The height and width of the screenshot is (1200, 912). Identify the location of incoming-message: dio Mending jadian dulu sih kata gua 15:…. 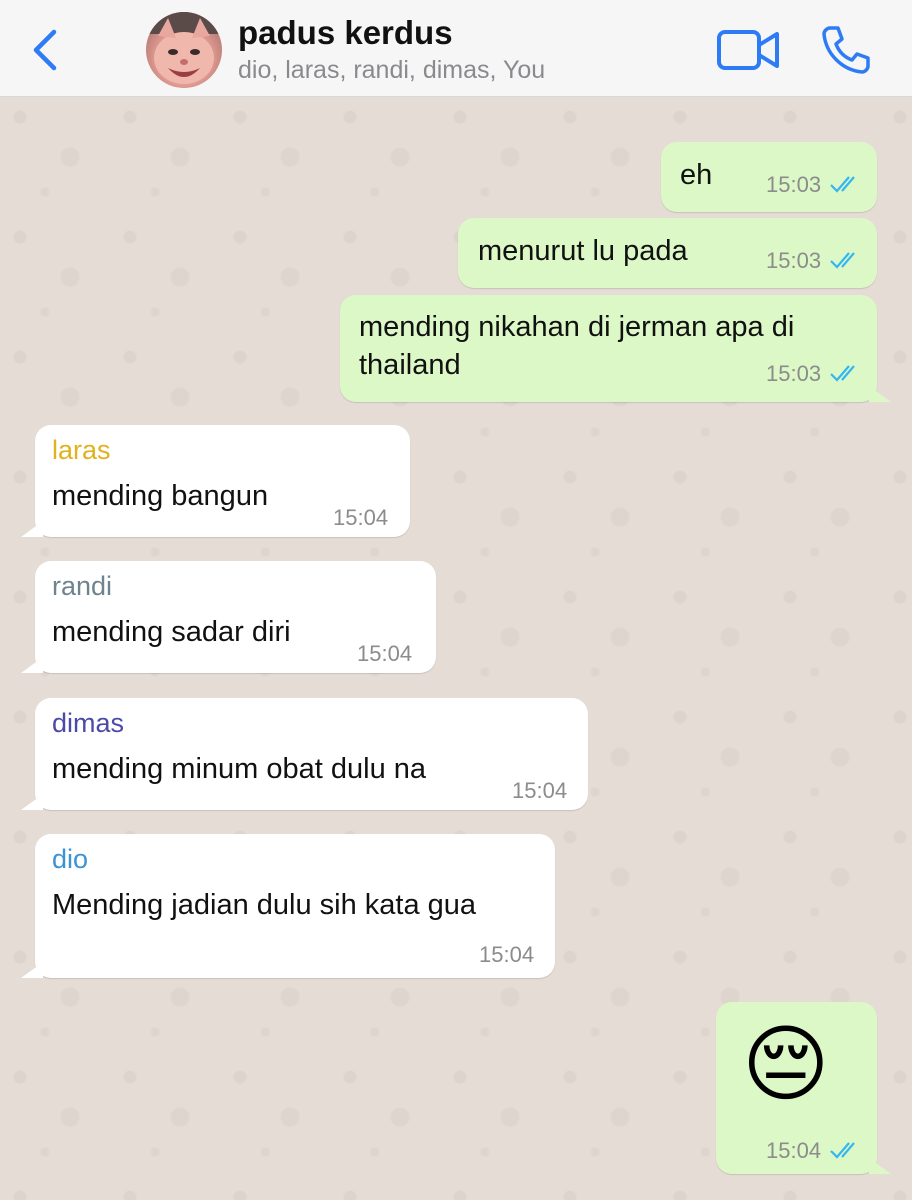
(288, 906).